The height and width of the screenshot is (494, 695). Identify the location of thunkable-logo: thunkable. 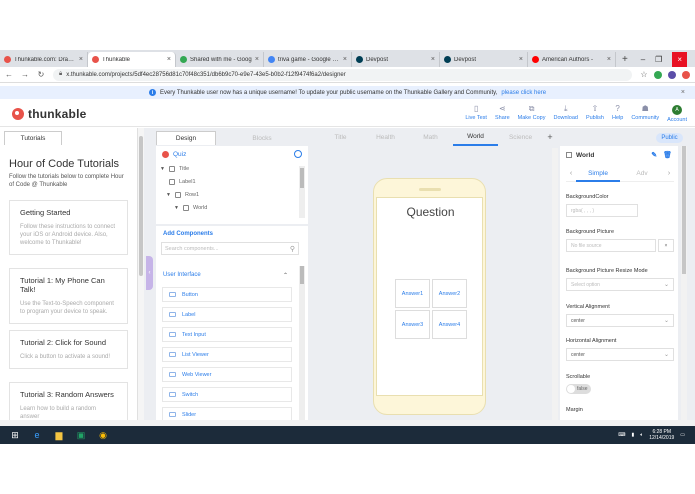
(49, 114).